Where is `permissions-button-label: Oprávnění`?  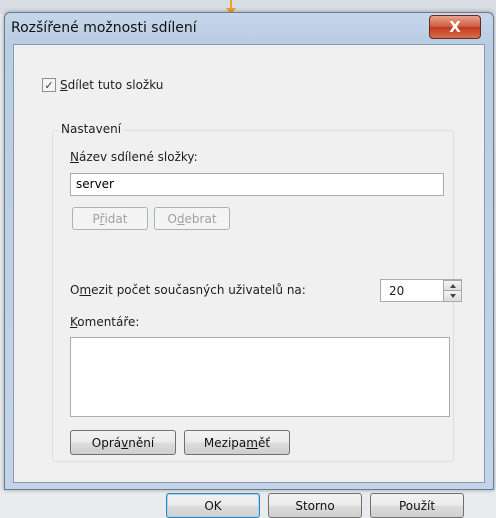 permissions-button-label: Oprávnění is located at coordinates (123, 442).